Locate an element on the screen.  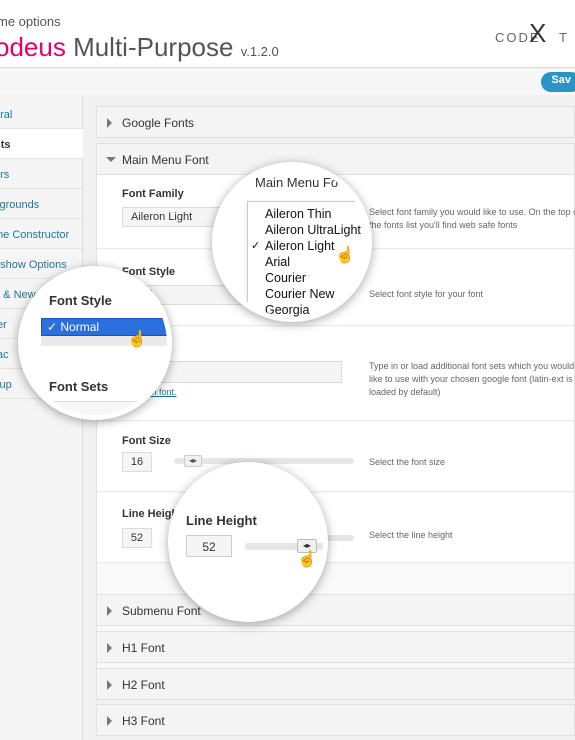
sidebar-item-home-constructor: me Constructor is located at coordinates (41, 234).